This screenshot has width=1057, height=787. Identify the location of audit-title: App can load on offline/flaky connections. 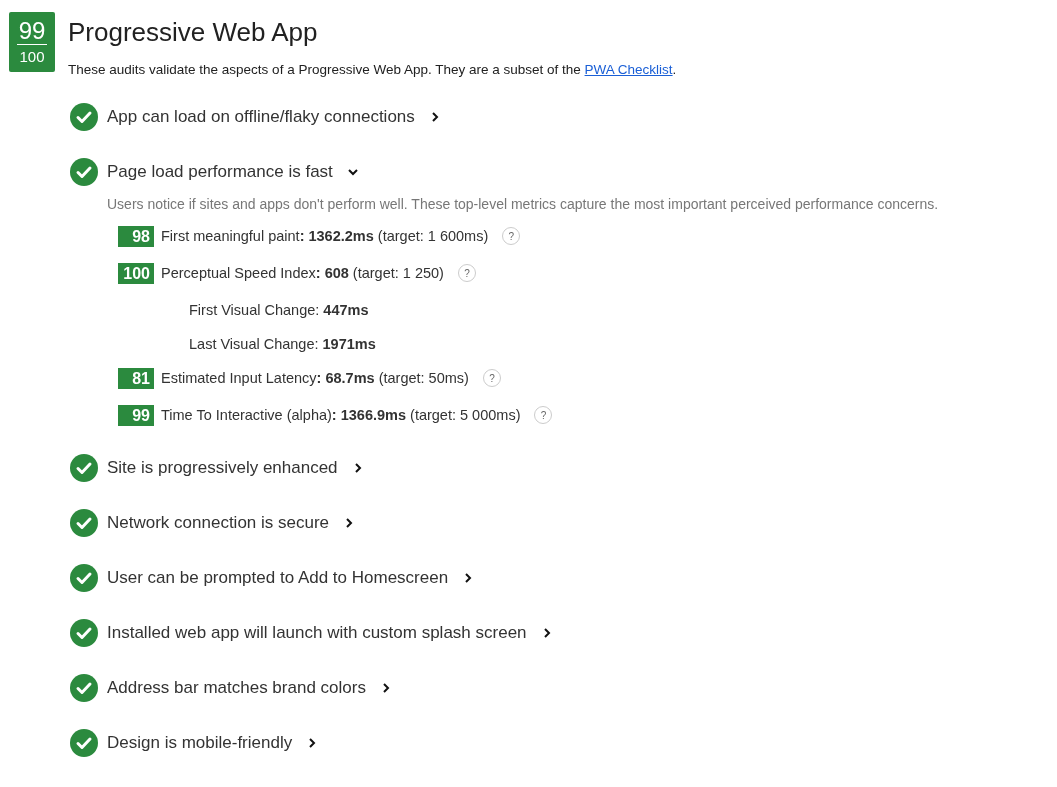
(261, 117).